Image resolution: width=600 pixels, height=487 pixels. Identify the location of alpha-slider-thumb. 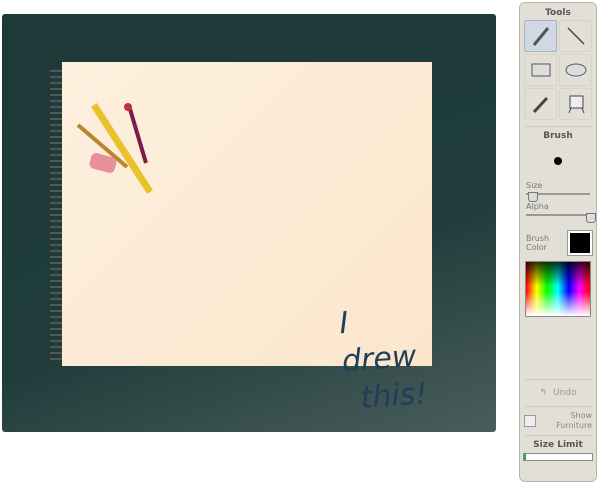
(591, 218).